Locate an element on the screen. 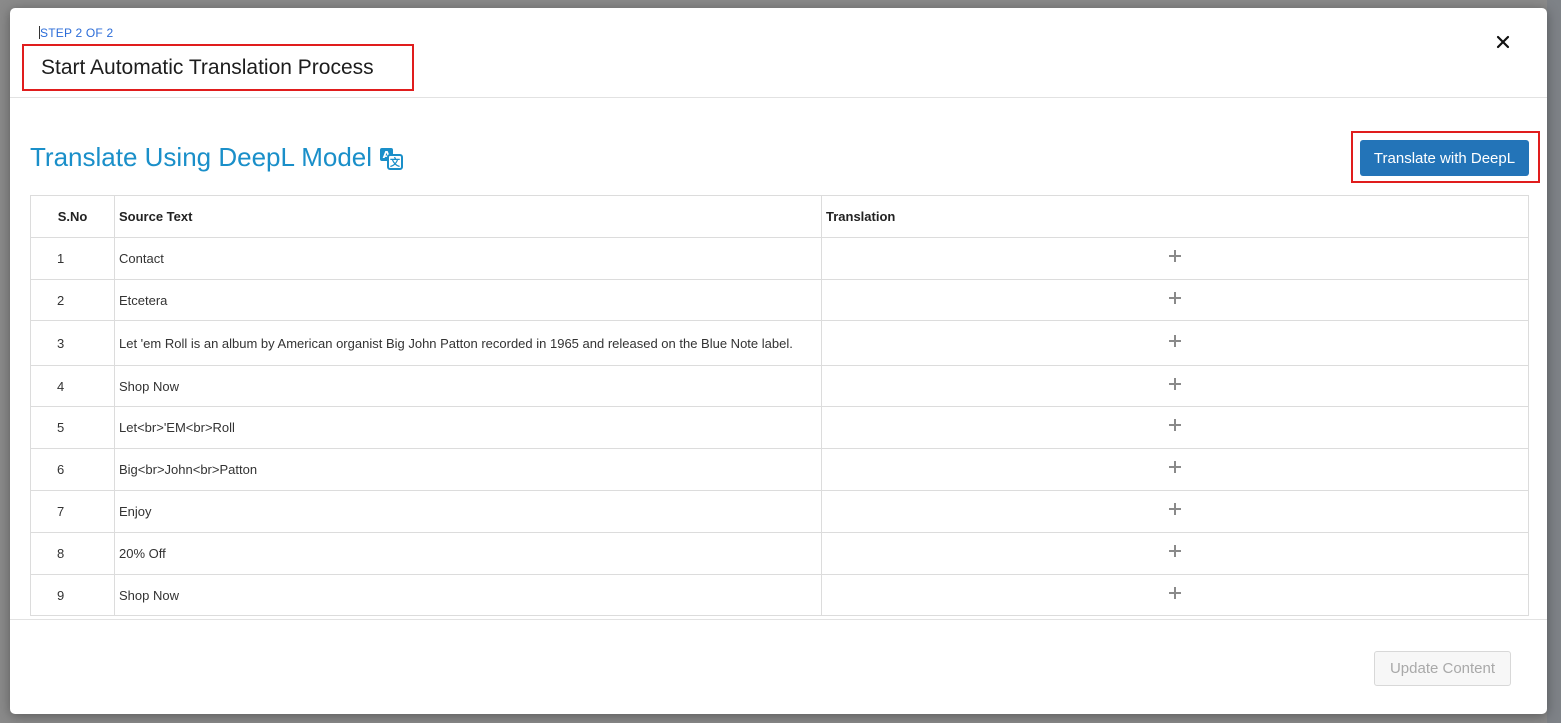 The height and width of the screenshot is (723, 1561). row-sno: 2 is located at coordinates (72, 300).